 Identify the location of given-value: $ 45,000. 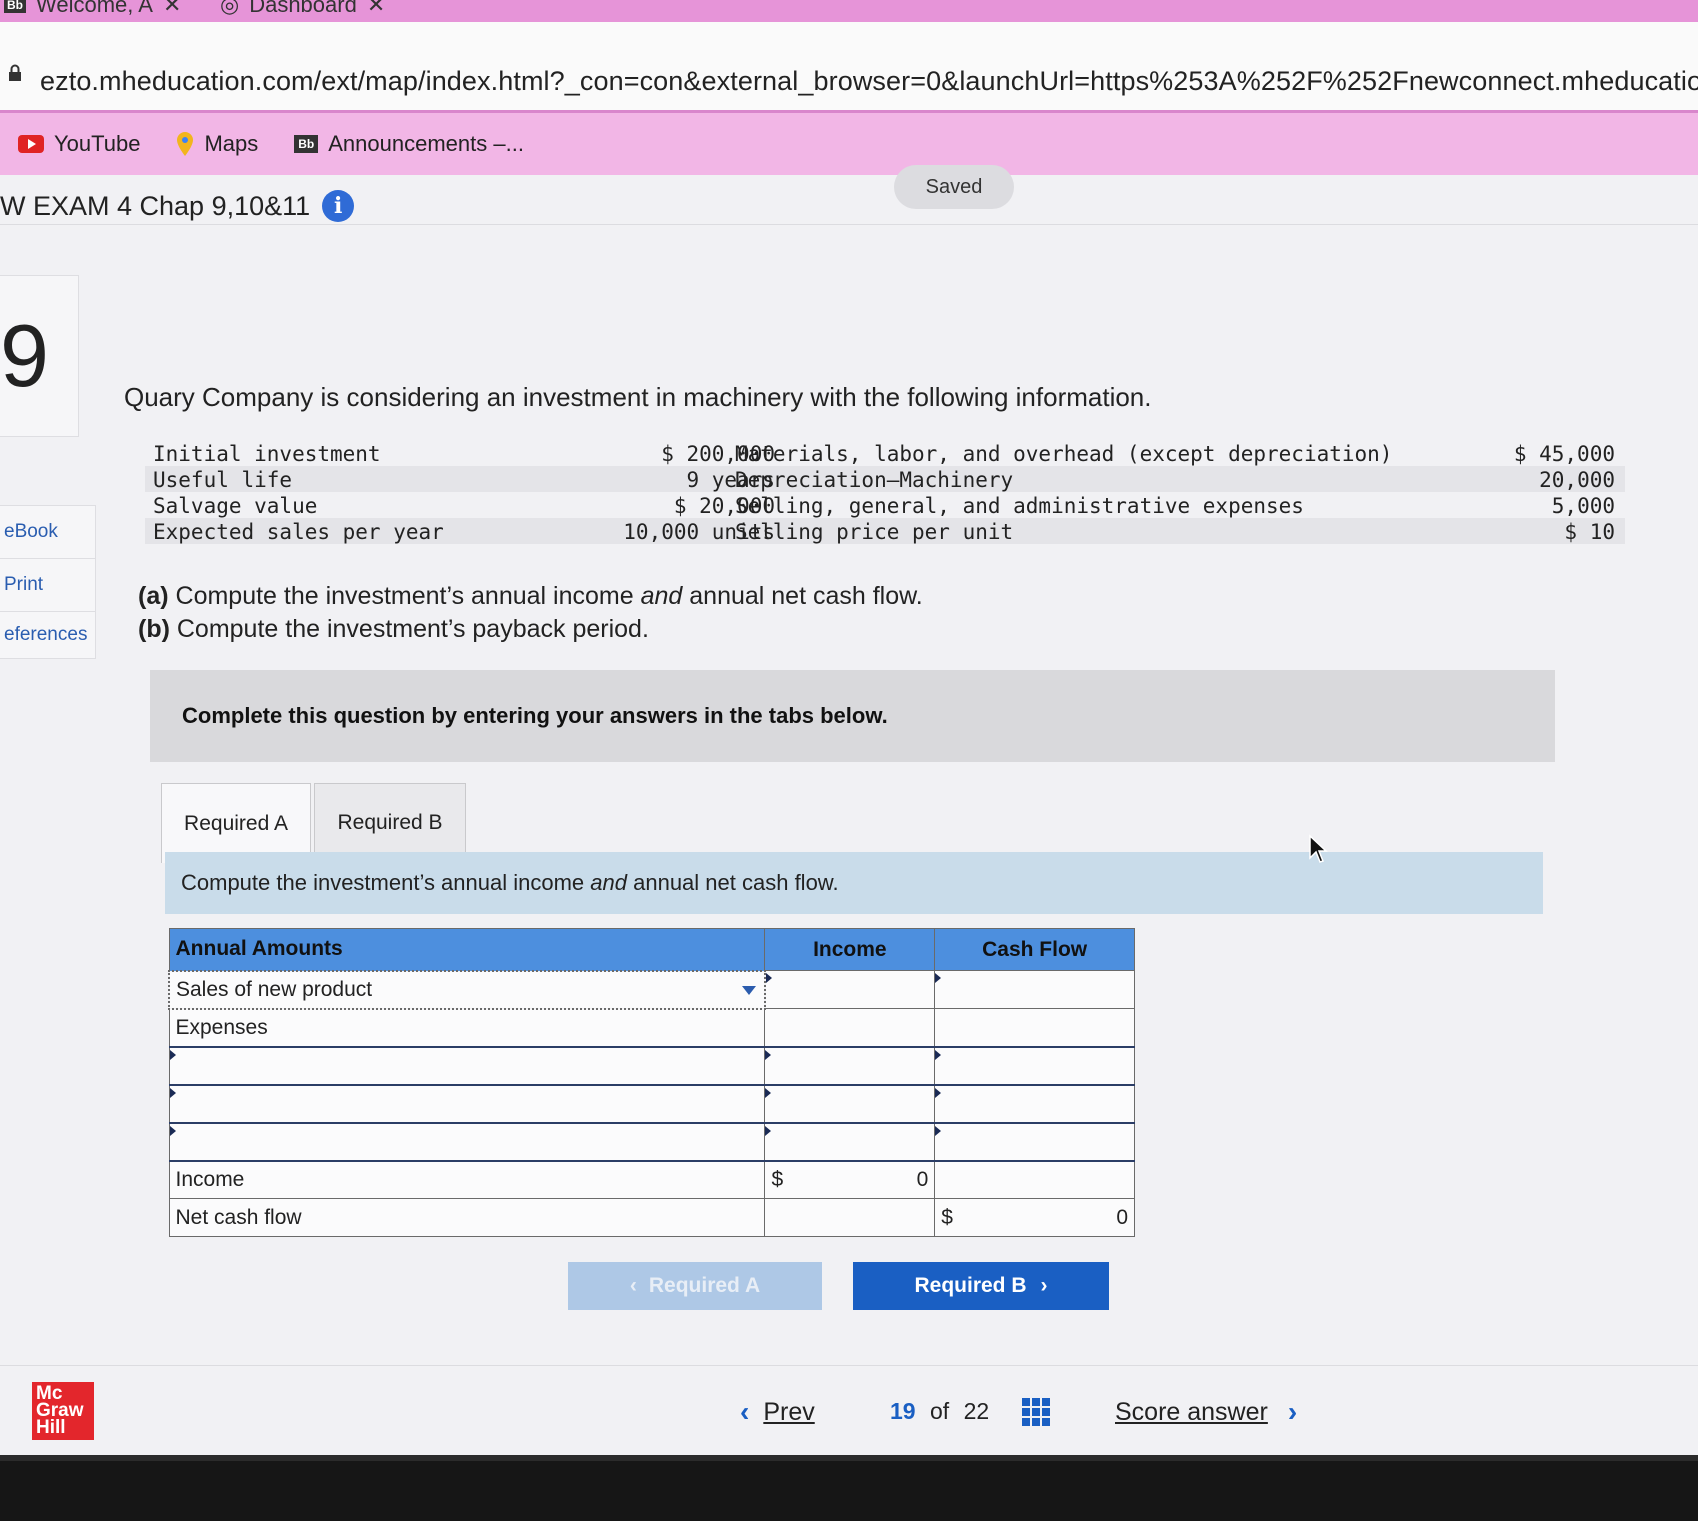
(1564, 454).